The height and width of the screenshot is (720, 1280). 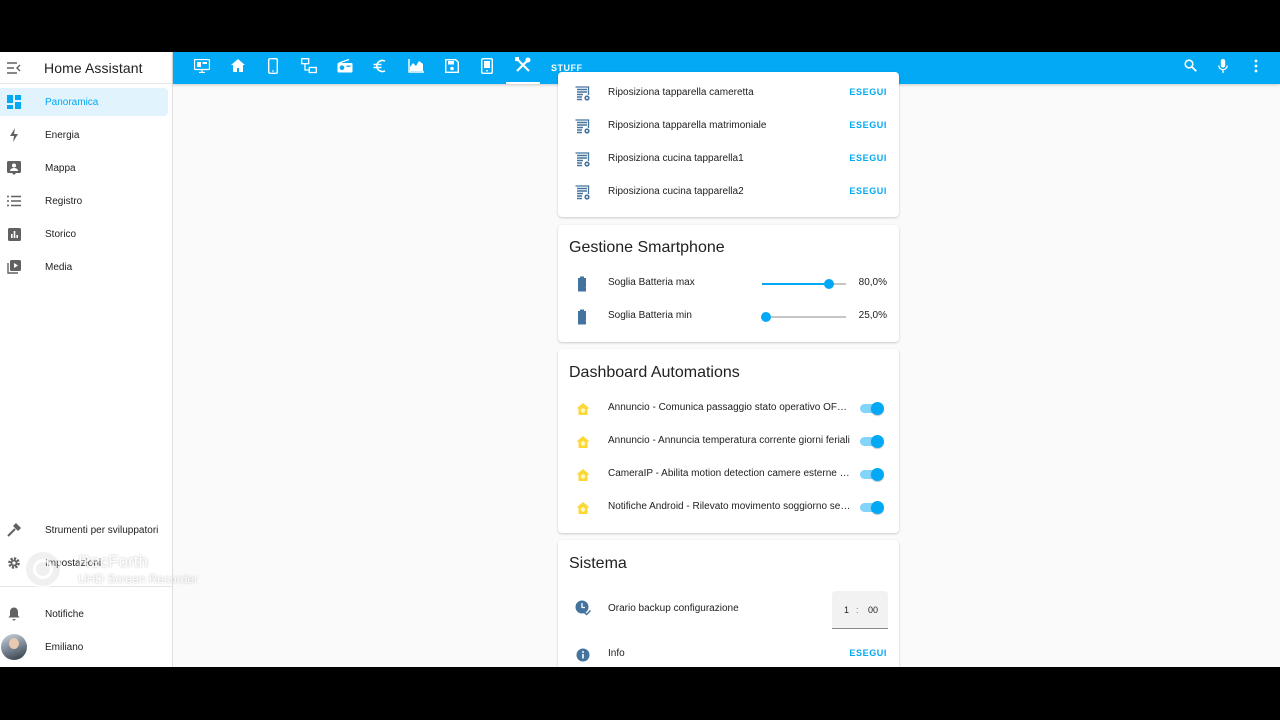 I want to click on map-account-icon, so click(x=14, y=168).